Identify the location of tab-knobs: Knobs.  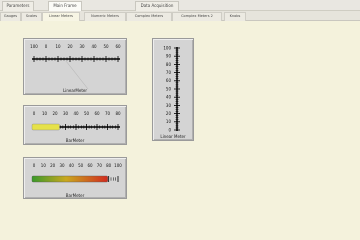
(235, 16).